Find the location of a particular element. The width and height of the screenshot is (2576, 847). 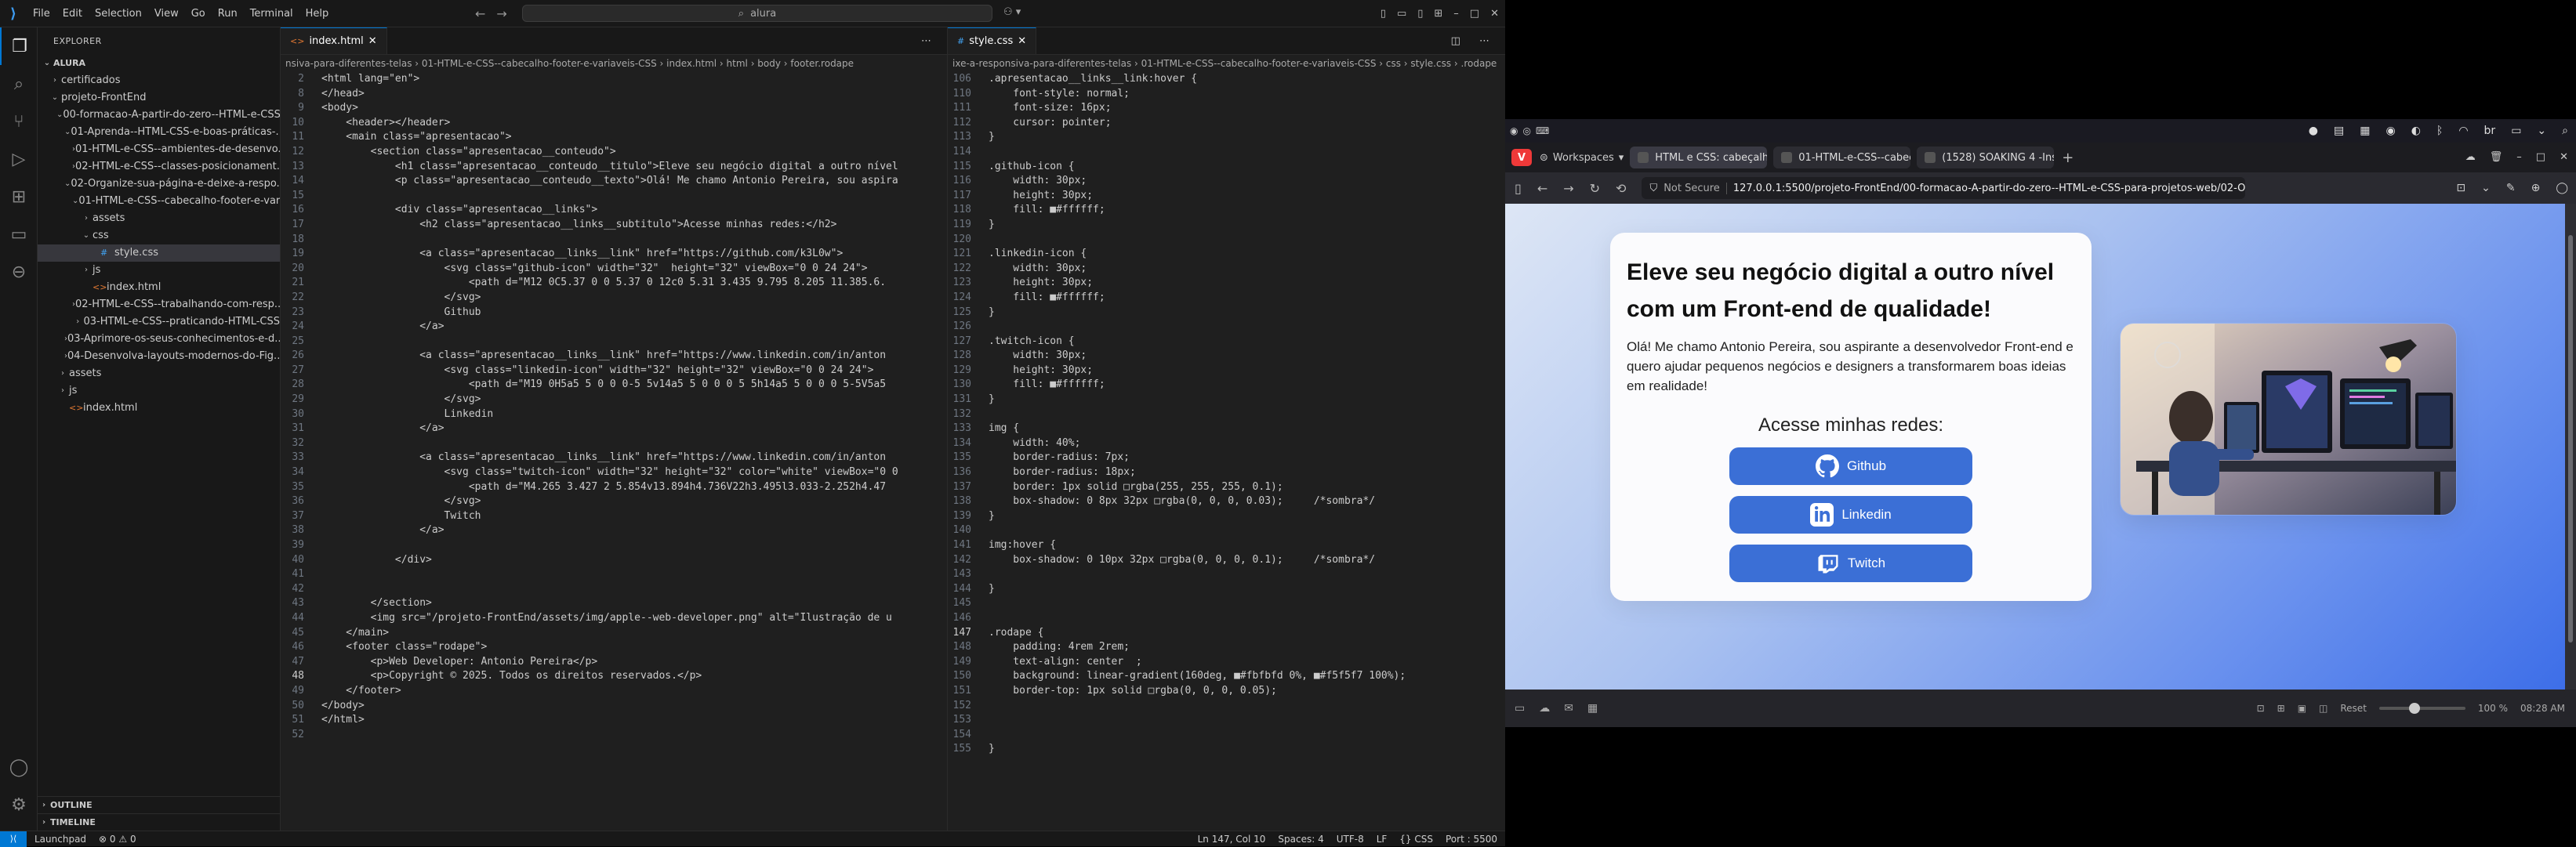

profile-icon: ◯ is located at coordinates (2562, 188).